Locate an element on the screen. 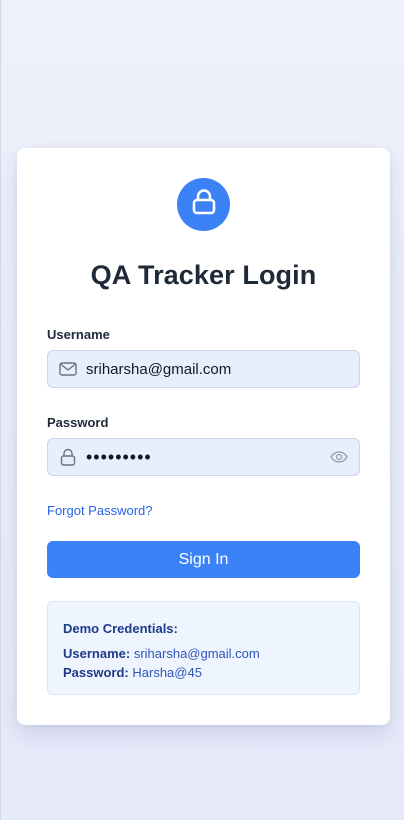  password-field is located at coordinates (203, 457).